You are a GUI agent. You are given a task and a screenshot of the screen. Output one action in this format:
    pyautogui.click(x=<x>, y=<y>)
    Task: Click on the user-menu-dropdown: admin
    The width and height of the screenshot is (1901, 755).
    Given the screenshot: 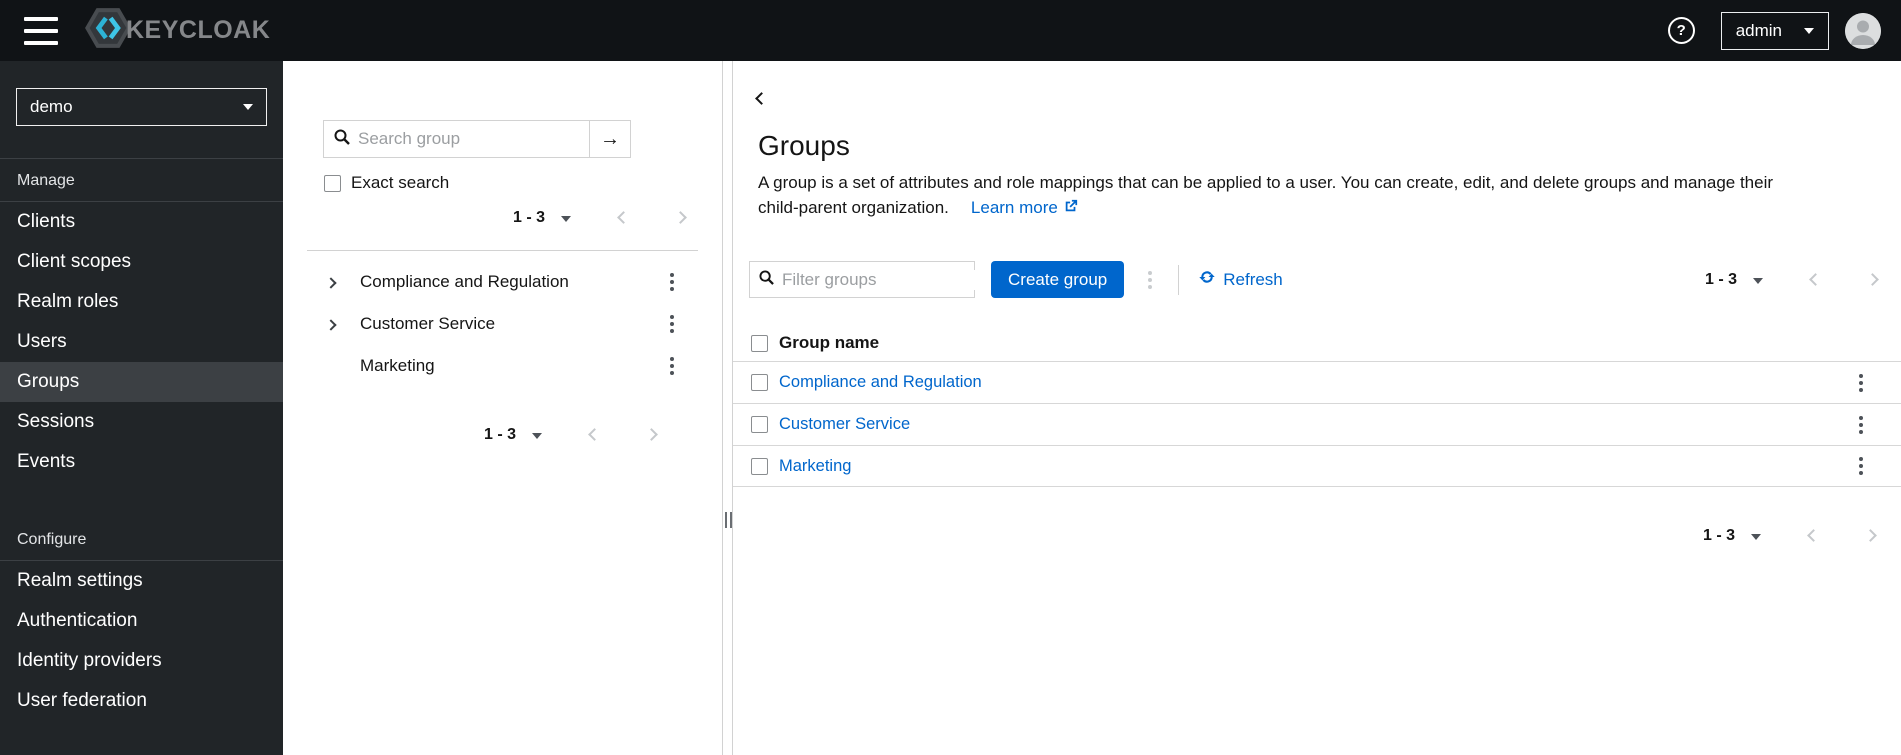 What is the action you would take?
    pyautogui.click(x=1774, y=30)
    